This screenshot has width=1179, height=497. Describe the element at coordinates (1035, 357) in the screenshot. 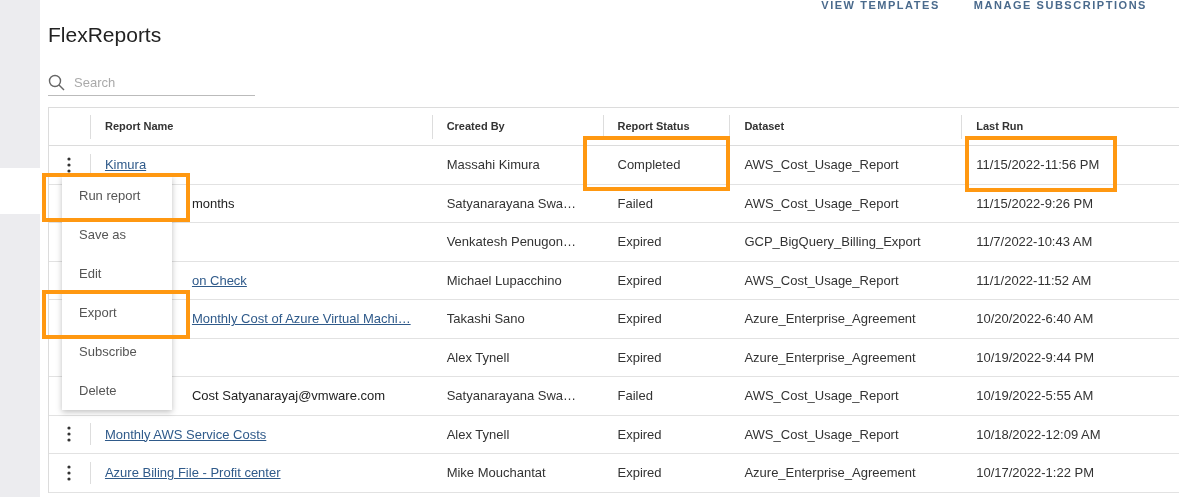

I see `table-cell-text: 10/19/2022-9:44 PM` at that location.